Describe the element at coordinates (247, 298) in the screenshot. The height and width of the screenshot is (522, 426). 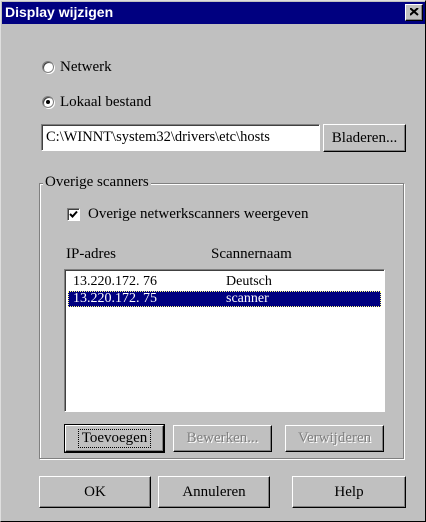
I see `list-item-name: scanner` at that location.